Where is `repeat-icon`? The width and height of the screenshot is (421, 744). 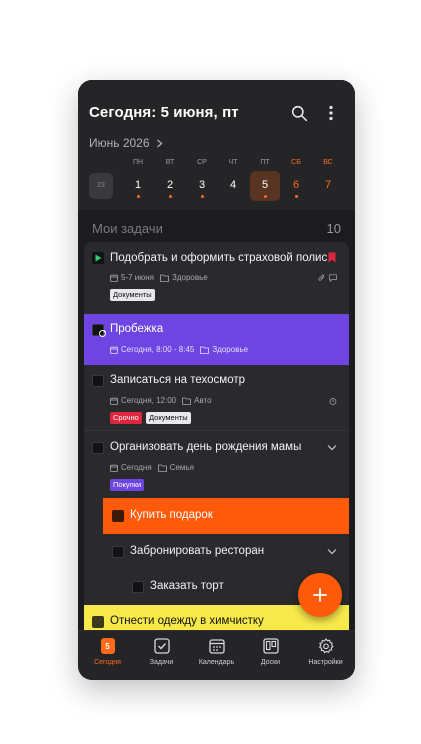 repeat-icon is located at coordinates (103, 333).